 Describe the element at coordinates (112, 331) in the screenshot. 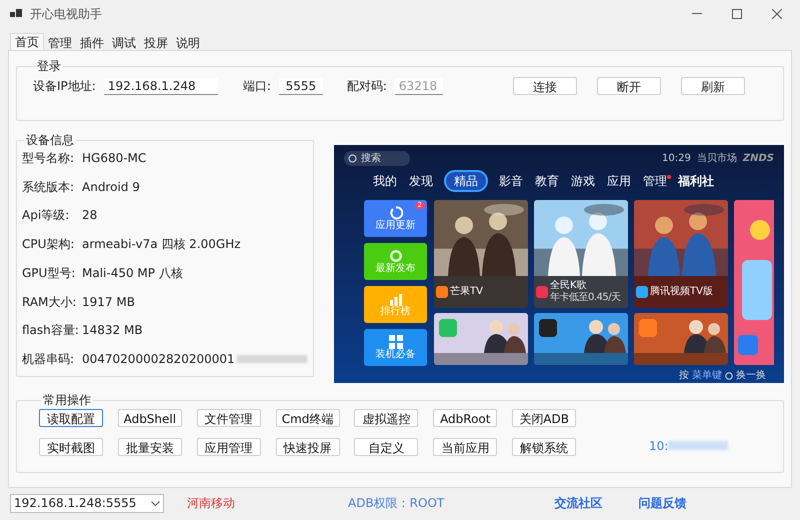

I see `info-value: 14832 MB` at that location.